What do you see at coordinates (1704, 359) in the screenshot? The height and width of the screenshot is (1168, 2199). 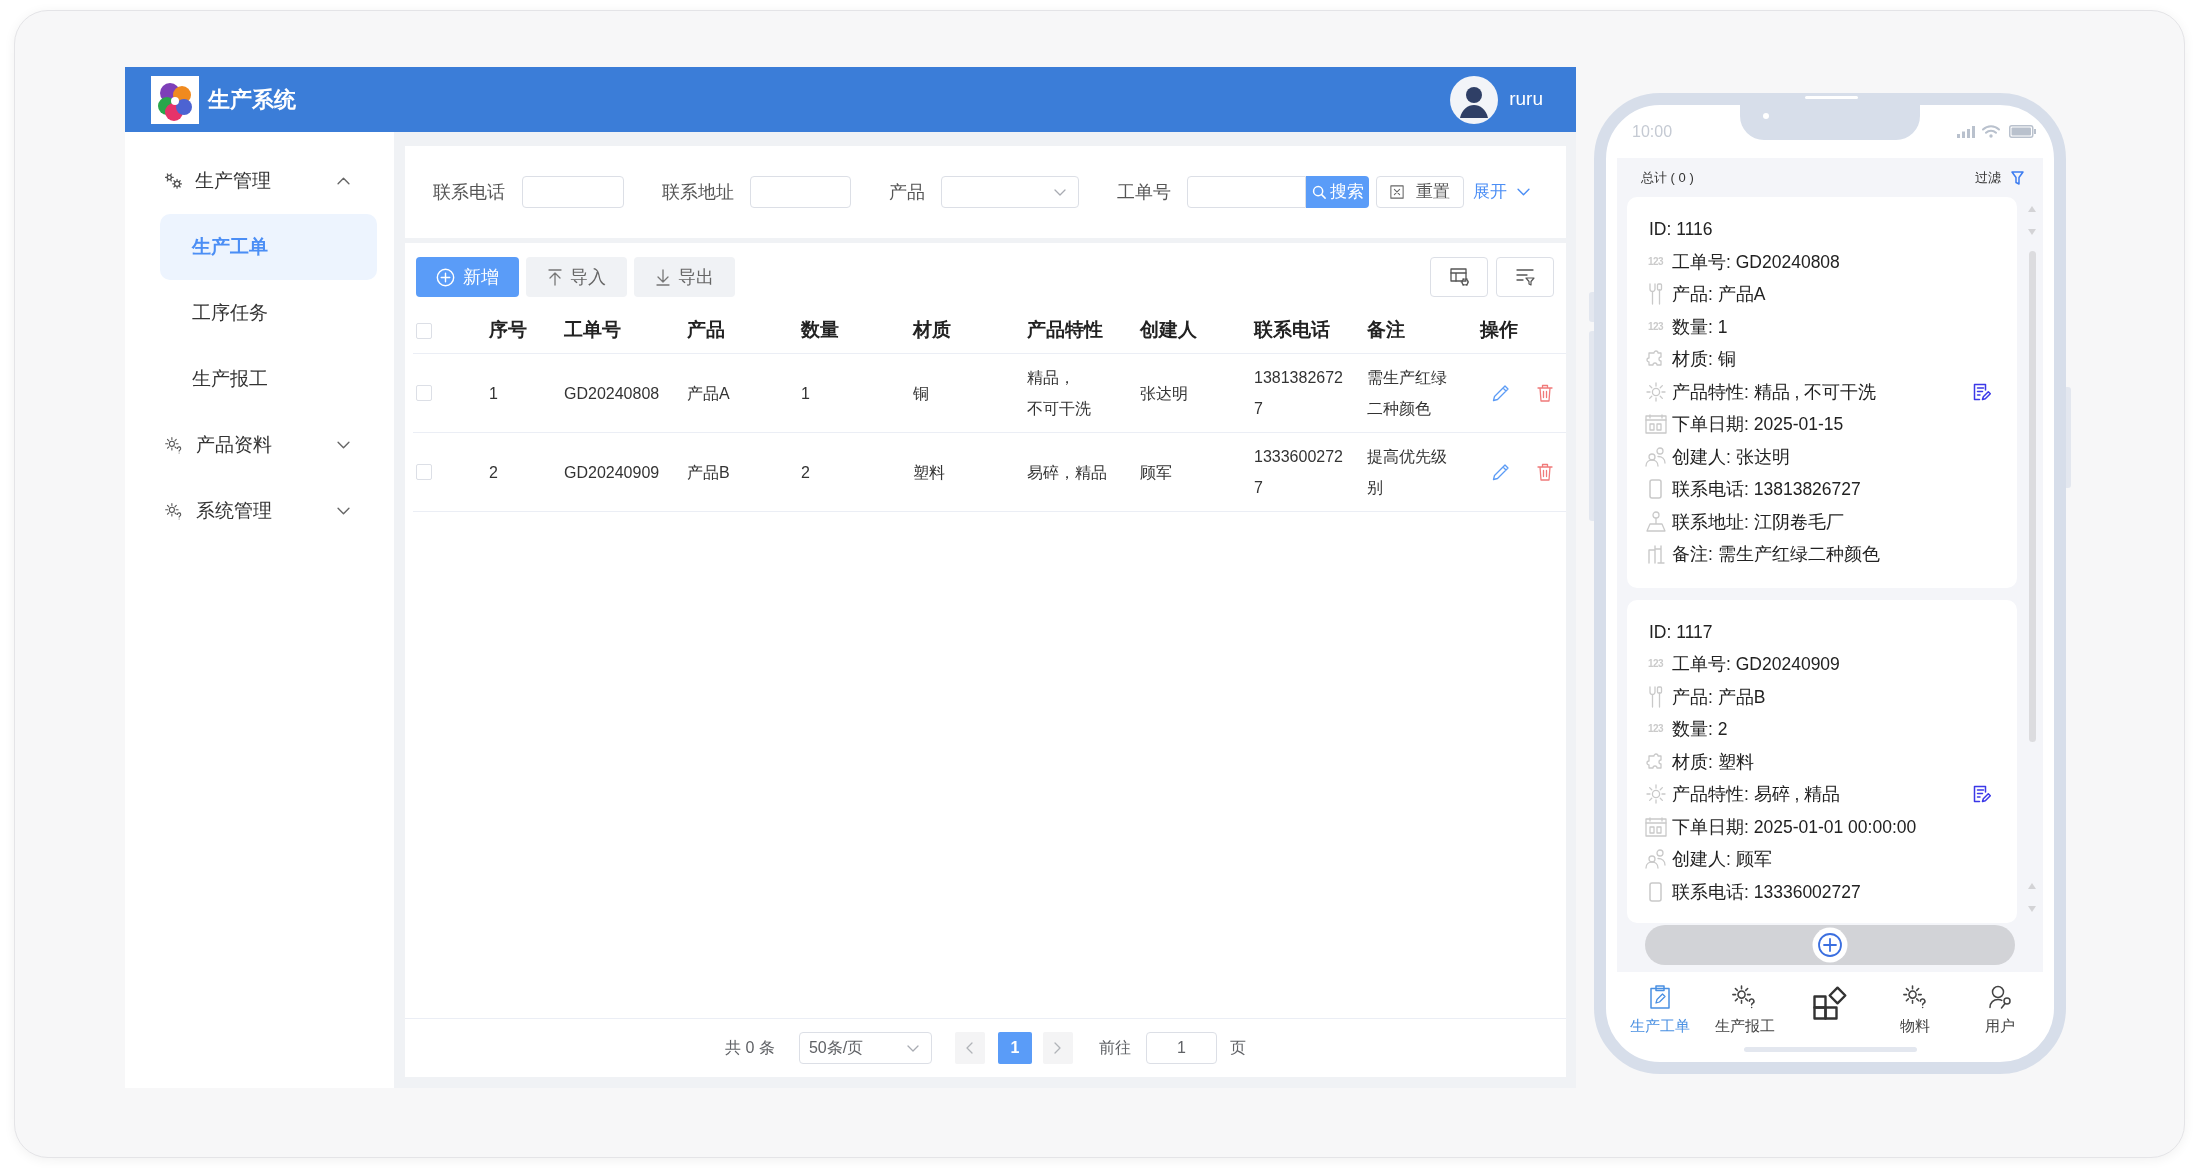 I see `record-field: 材质: 铜` at bounding box center [1704, 359].